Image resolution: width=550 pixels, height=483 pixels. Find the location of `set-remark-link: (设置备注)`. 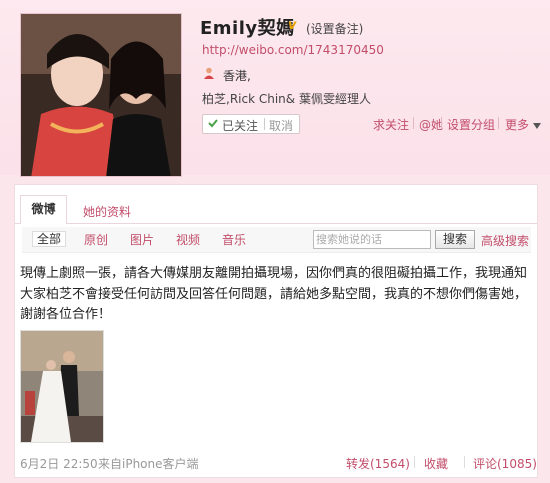

set-remark-link: (设置备注) is located at coordinates (334, 28).